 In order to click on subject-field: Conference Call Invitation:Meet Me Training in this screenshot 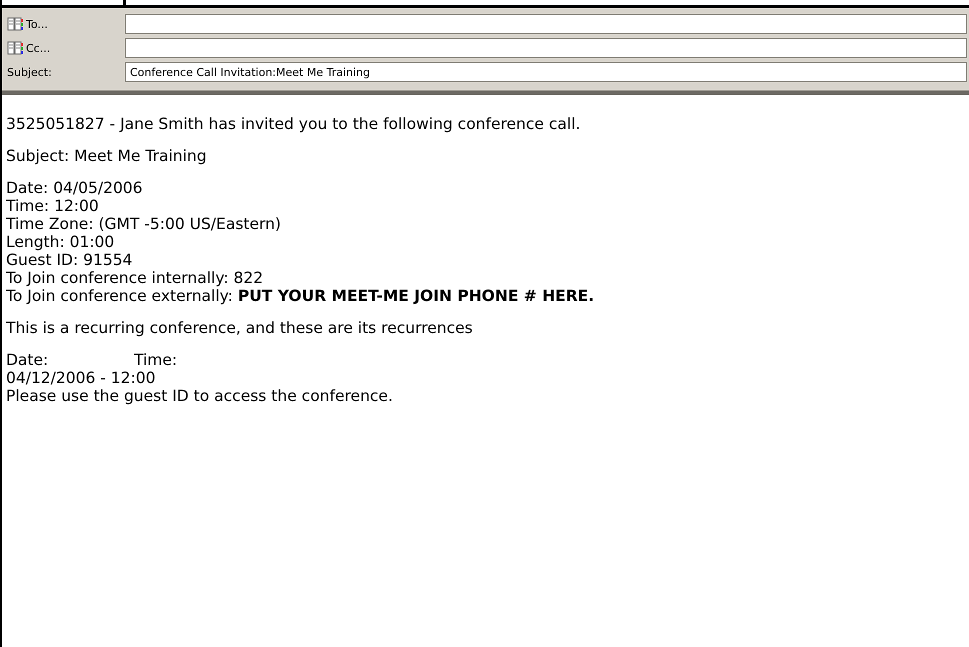, I will do `click(546, 72)`.